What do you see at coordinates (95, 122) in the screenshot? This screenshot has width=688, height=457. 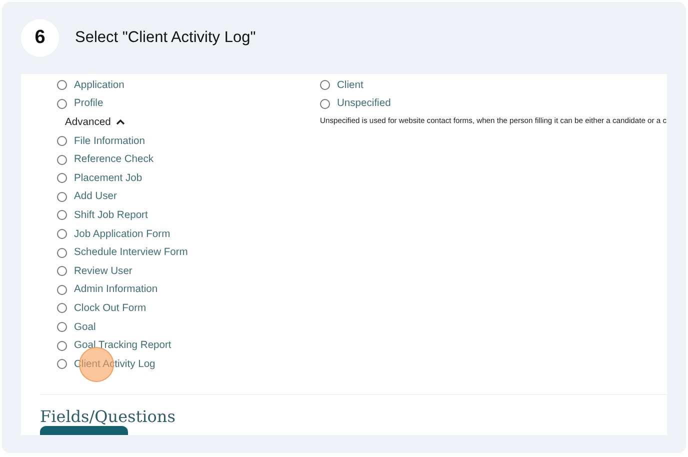 I see `advanced-toggle: Advanced` at bounding box center [95, 122].